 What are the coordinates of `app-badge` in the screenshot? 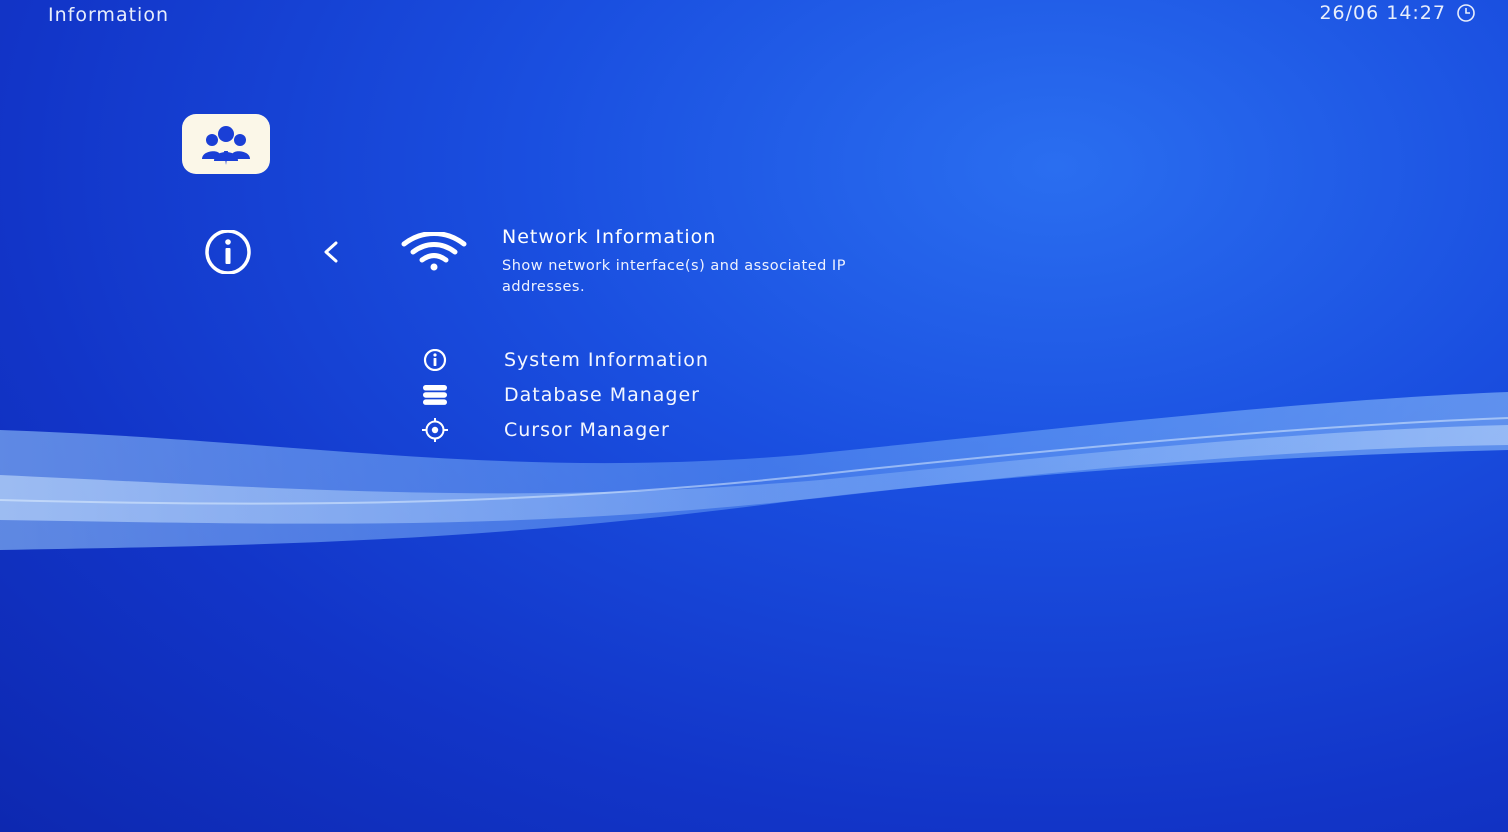 It's located at (226, 144).